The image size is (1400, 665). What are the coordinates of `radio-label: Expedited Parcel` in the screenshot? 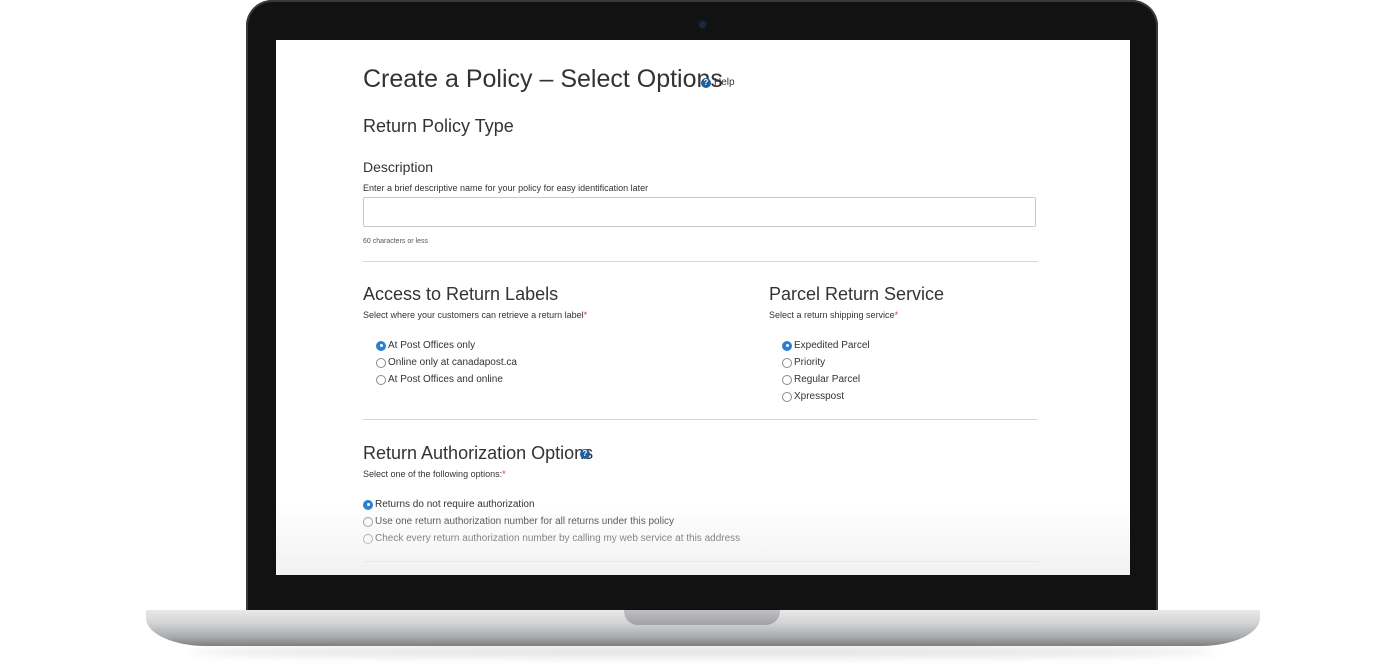 It's located at (832, 345).